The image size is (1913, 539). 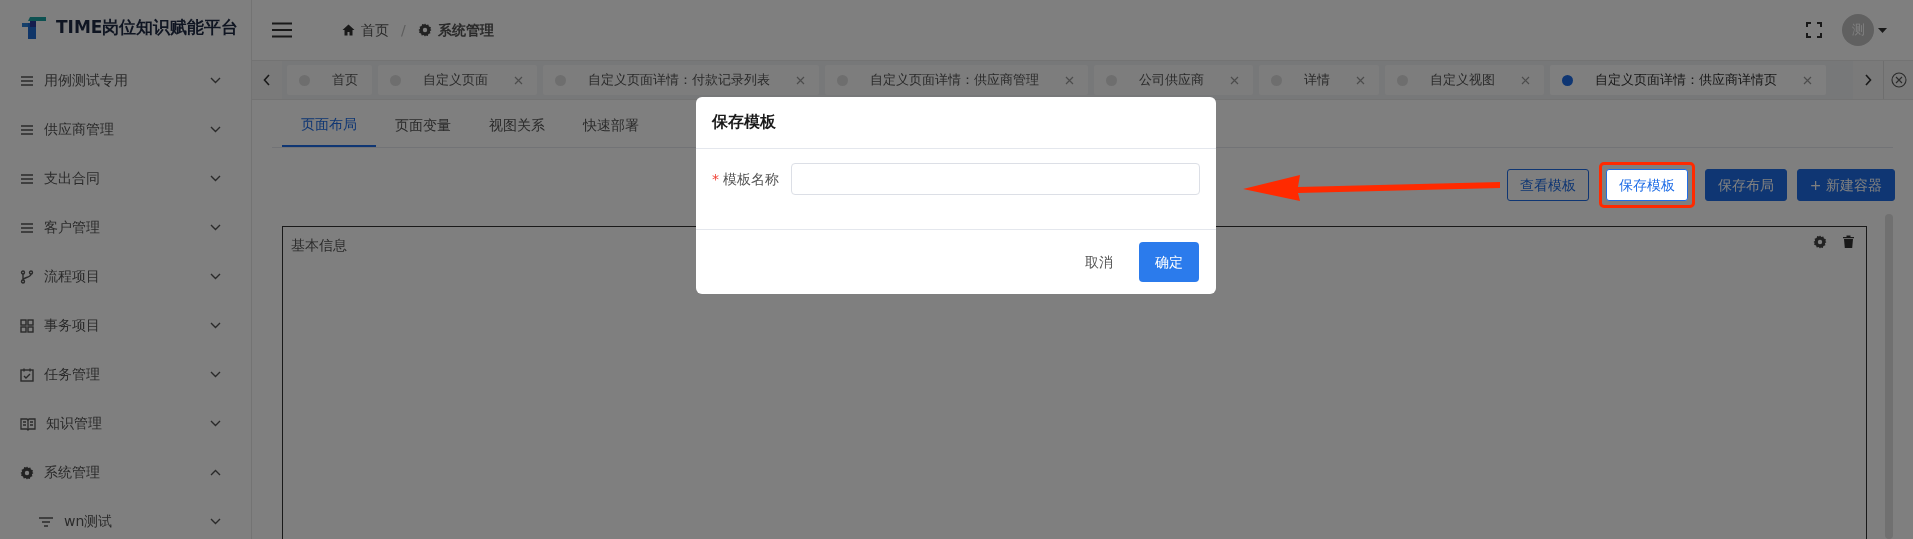 I want to click on sub-tab: 页面变量, so click(x=423, y=127).